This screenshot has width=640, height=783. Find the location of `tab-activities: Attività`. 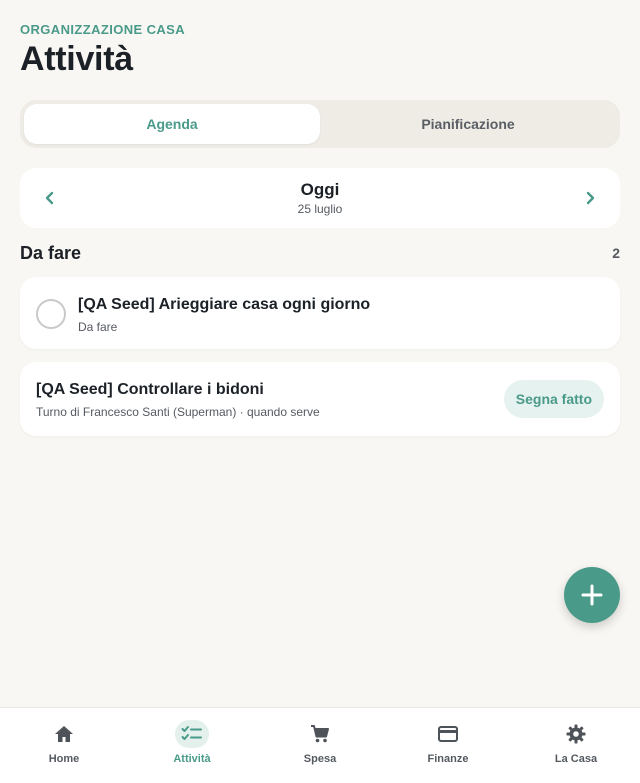

tab-activities: Attività is located at coordinates (192, 745).